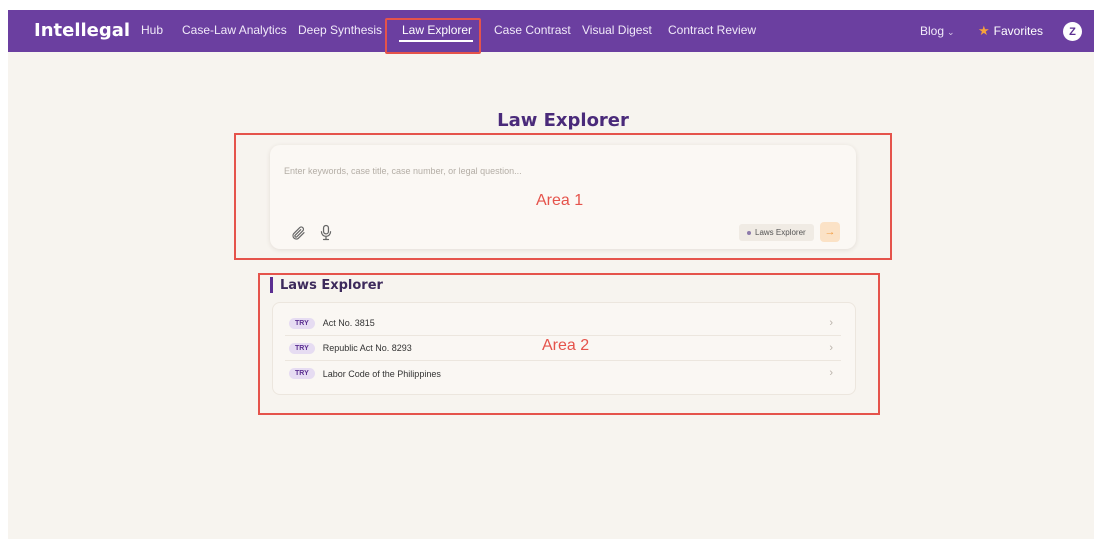  What do you see at coordinates (617, 30) in the screenshot?
I see `nav-visual-digest: Visual Digest` at bounding box center [617, 30].